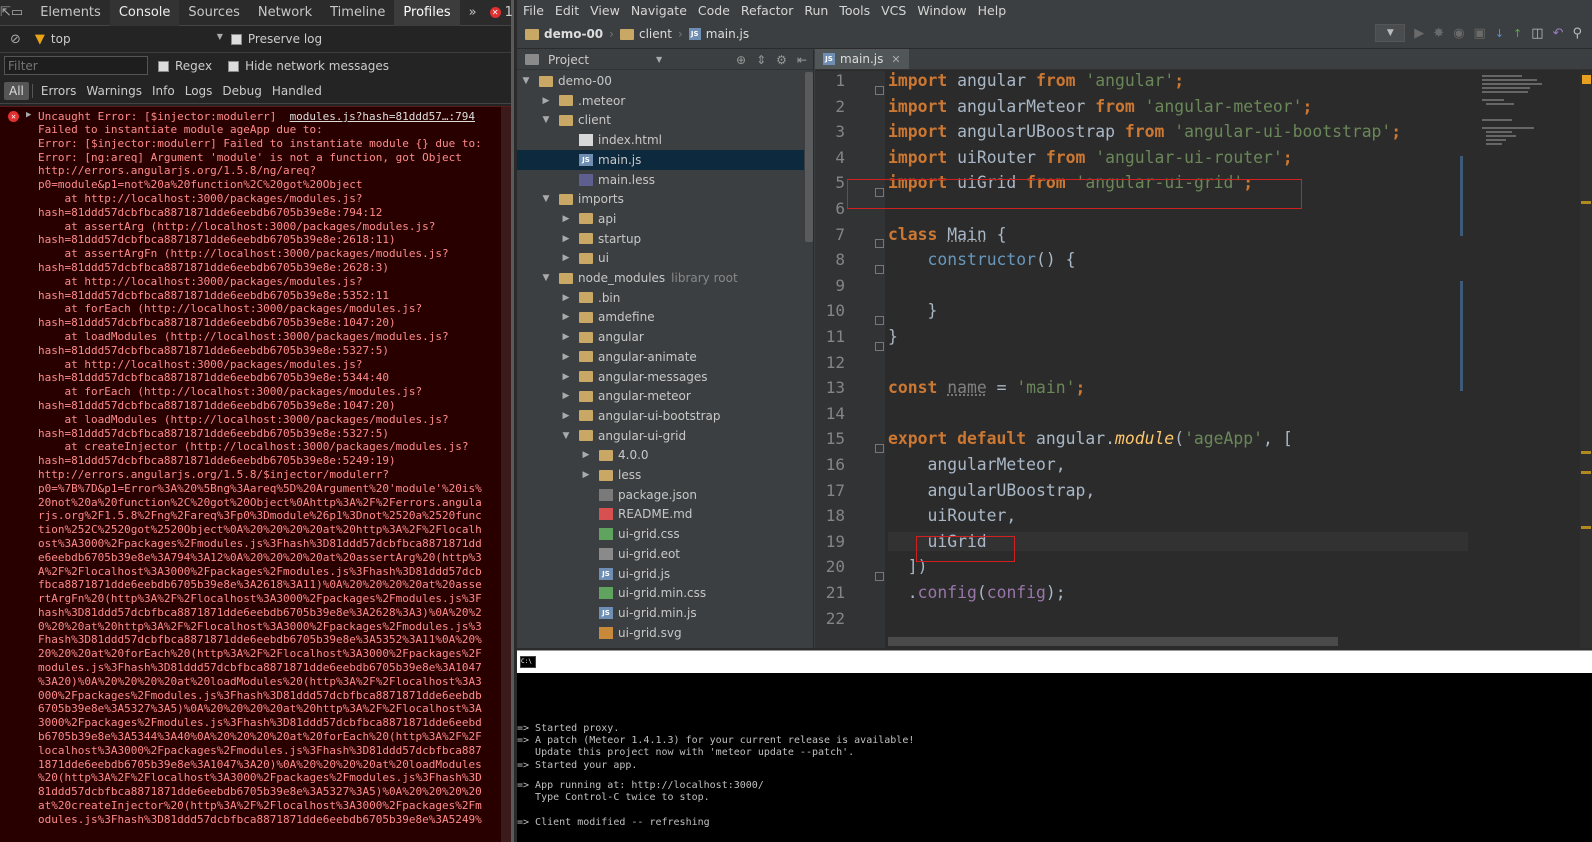 This screenshot has height=842, width=1592. What do you see at coordinates (114, 91) in the screenshot?
I see `level-warnings: Warnings` at bounding box center [114, 91].